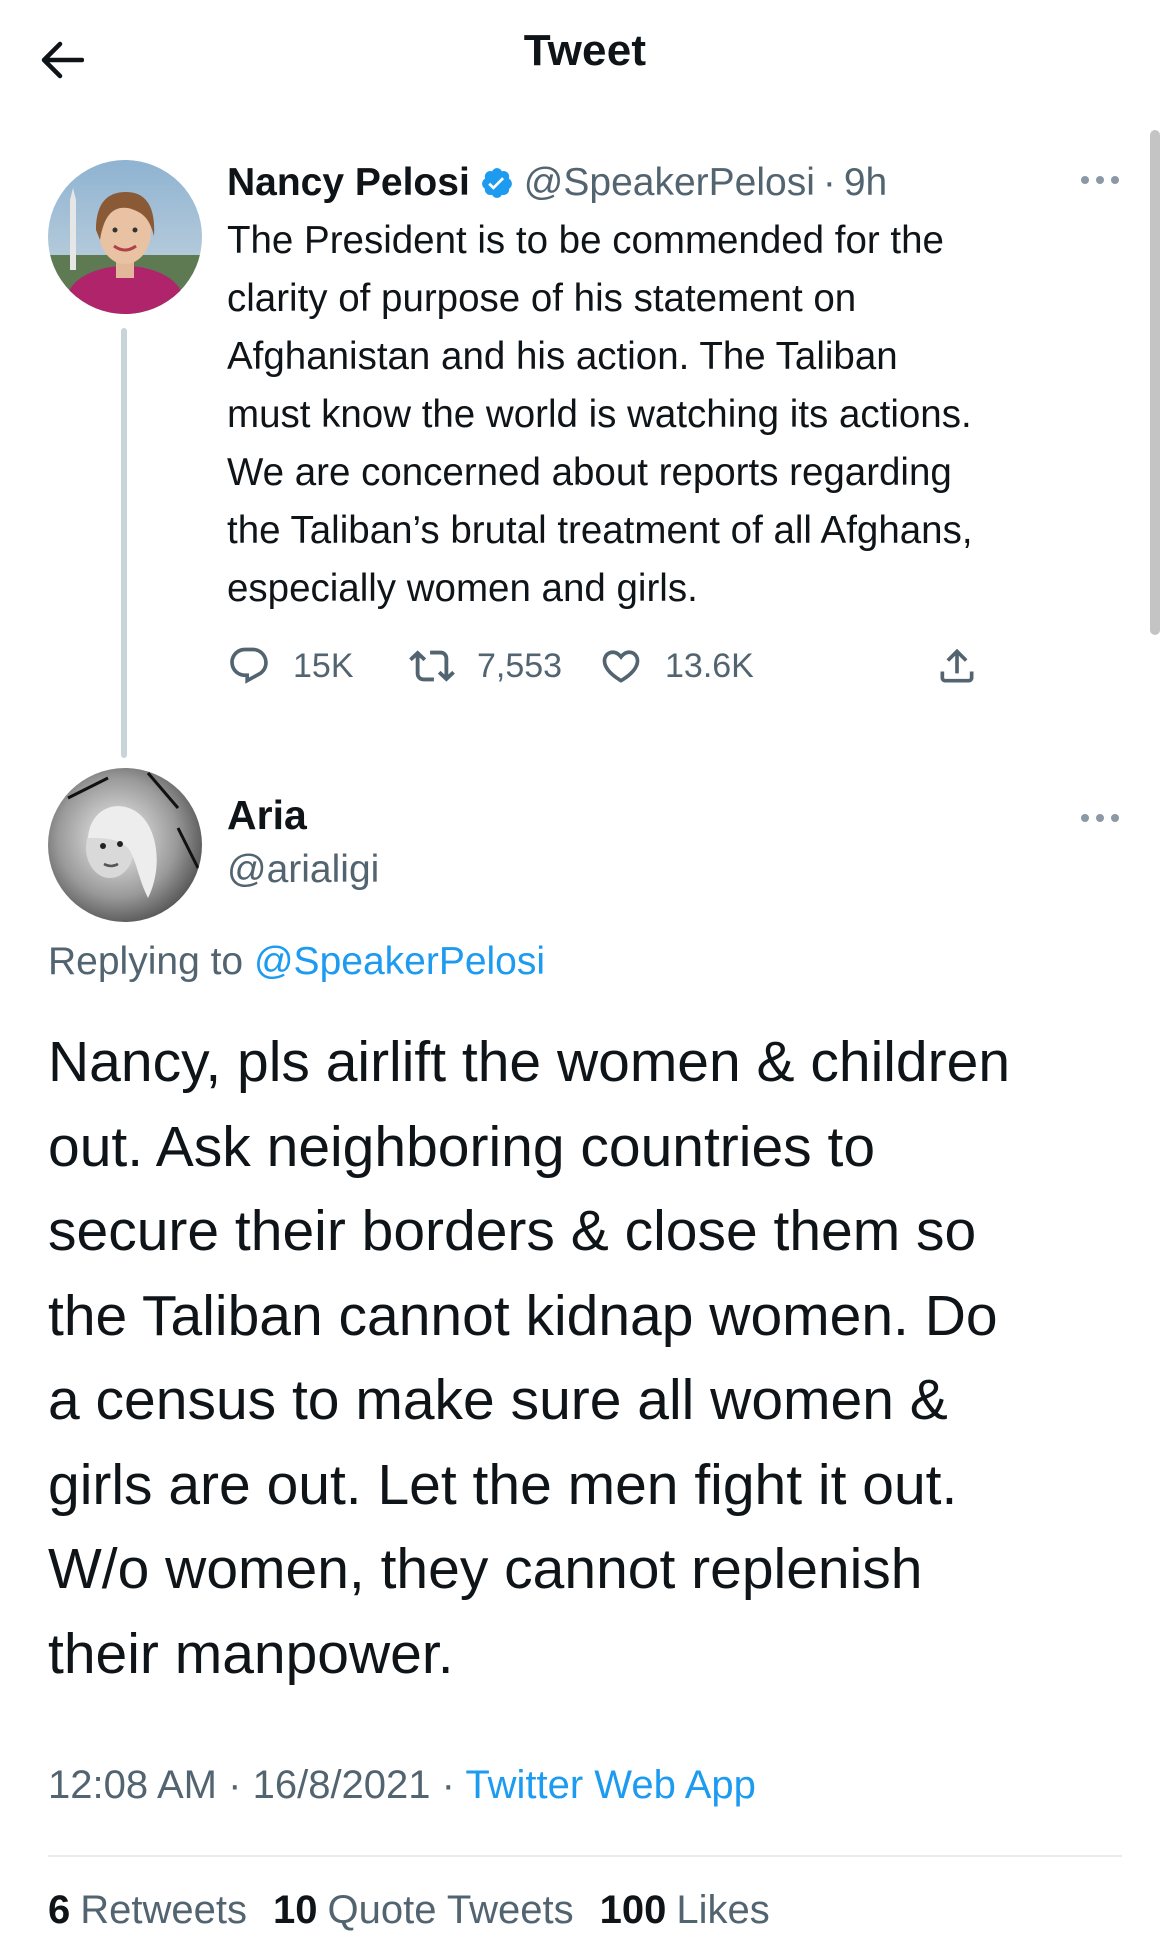 This screenshot has width=1170, height=1959. I want to click on tweet-text-line: out. Ask neighboring countries to, so click(462, 1146).